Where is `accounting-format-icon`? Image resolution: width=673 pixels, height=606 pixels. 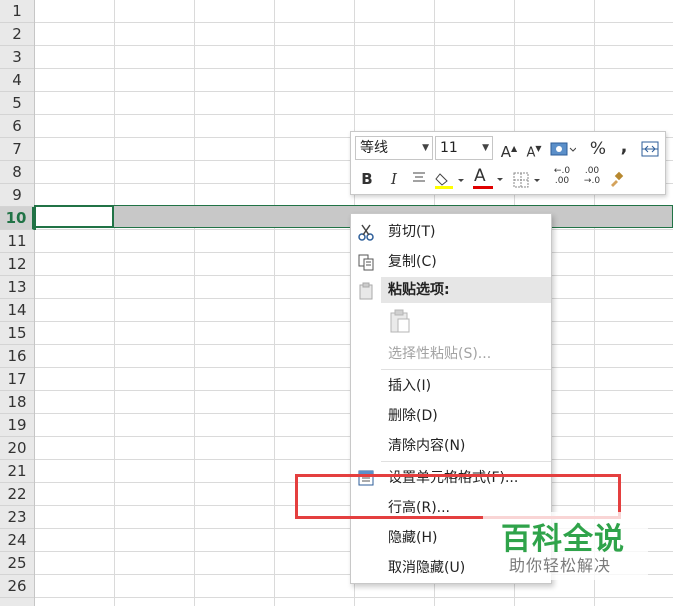 accounting-format-icon is located at coordinates (563, 149).